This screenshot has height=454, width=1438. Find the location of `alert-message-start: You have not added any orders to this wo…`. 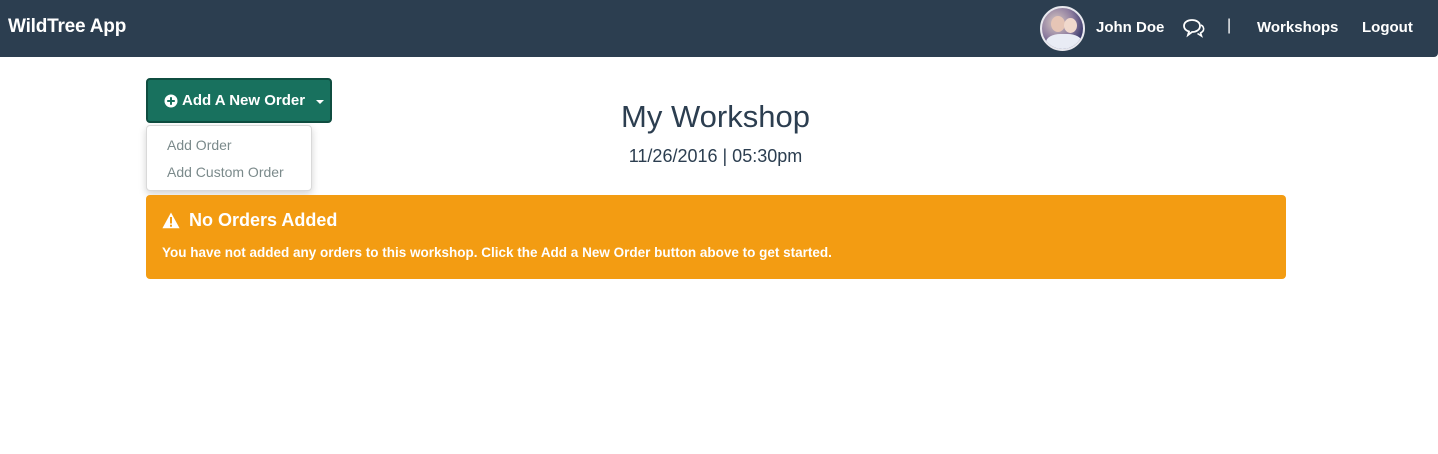

alert-message-start: You have not added any orders to this wo… is located at coordinates (351, 252).